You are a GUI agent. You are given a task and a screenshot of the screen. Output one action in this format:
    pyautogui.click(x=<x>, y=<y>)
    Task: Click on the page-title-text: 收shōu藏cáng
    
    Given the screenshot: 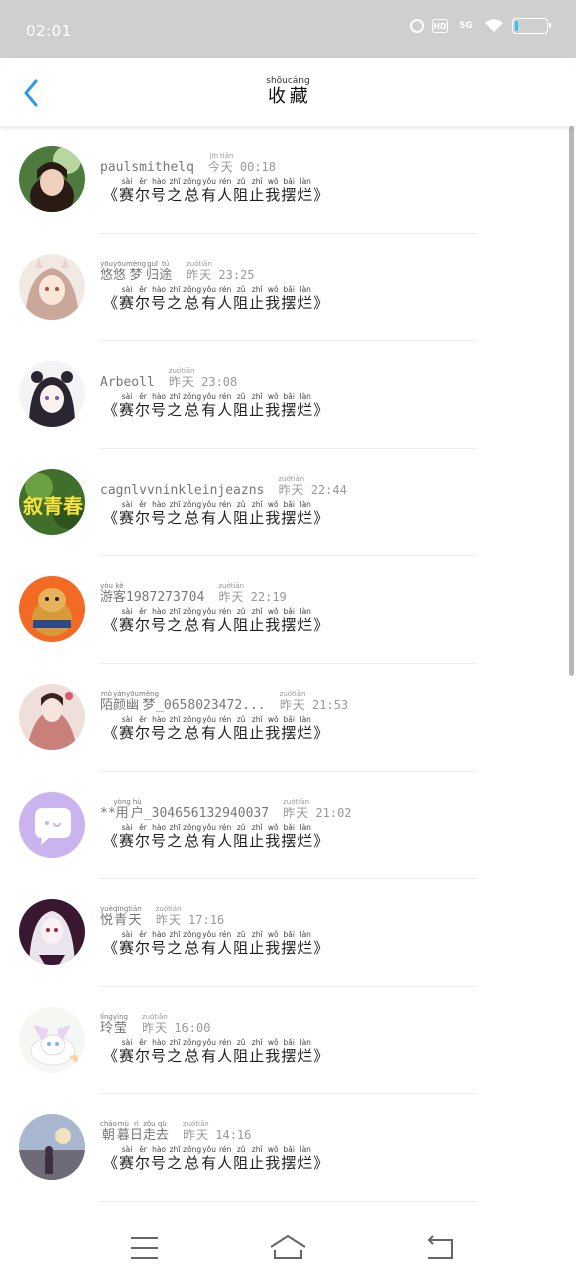 What is the action you would take?
    pyautogui.click(x=288, y=91)
    